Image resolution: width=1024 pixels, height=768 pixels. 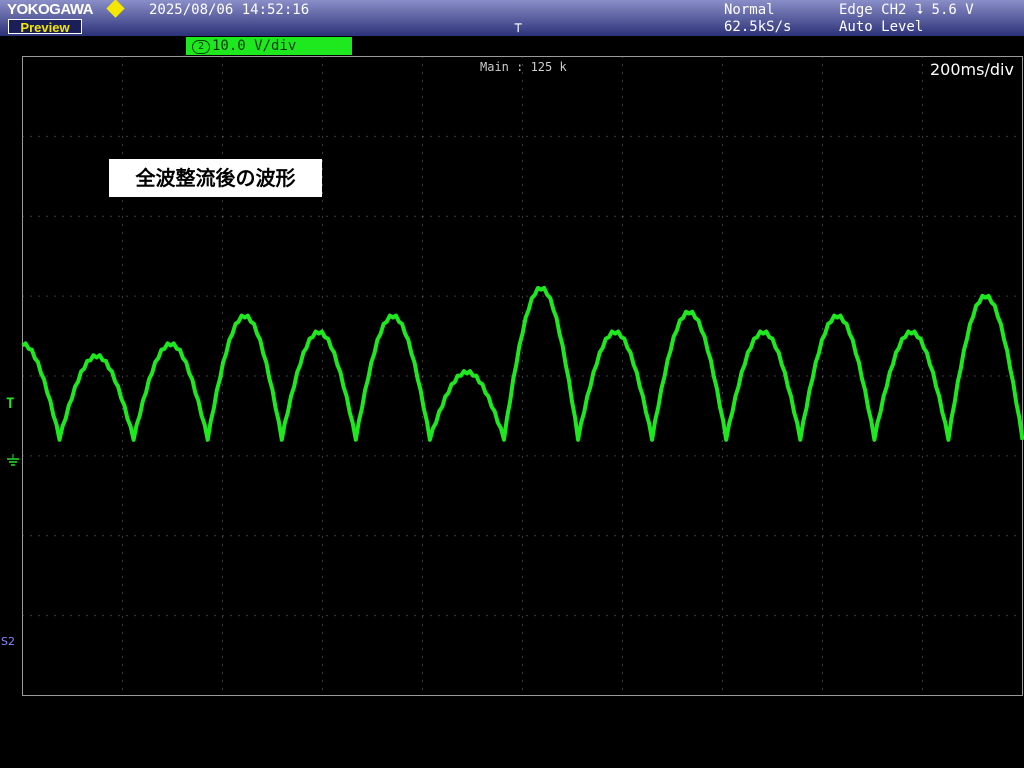 What do you see at coordinates (10, 404) in the screenshot?
I see `trigger-level-marker: T` at bounding box center [10, 404].